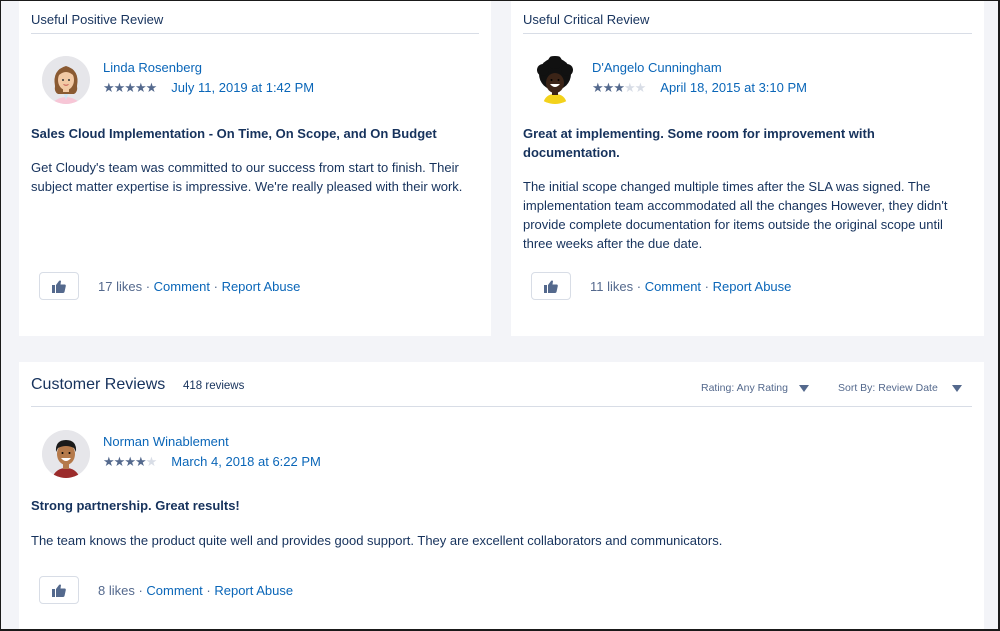 This screenshot has height=631, width=1000. Describe the element at coordinates (733, 87) in the screenshot. I see `review-date-link: April 18, 2015 at 3:10 PM` at that location.